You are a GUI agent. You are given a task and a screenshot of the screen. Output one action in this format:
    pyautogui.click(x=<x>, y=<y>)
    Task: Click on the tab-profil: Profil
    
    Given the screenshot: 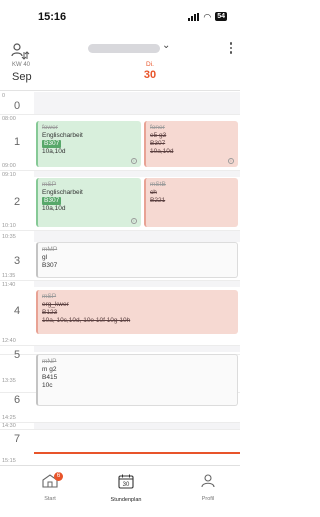 What is the action you would take?
    pyautogui.click(x=208, y=488)
    